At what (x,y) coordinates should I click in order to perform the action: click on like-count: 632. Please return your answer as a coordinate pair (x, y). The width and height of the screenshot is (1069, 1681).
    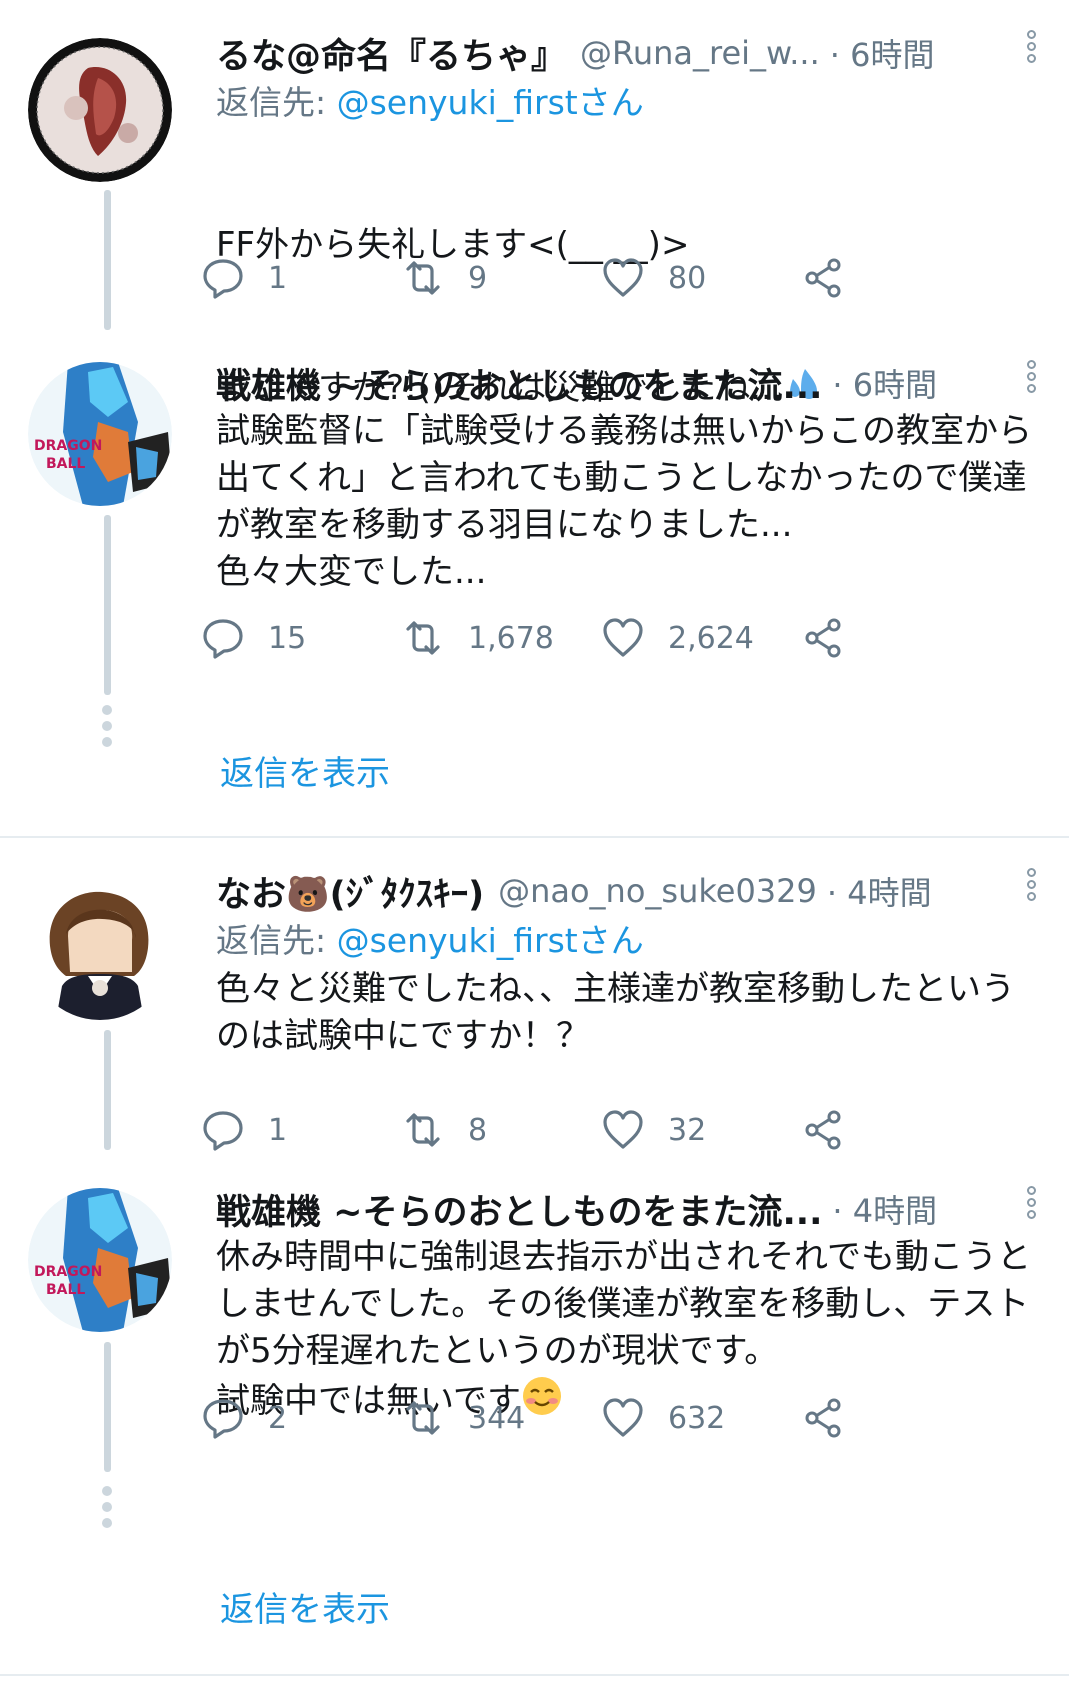
    Looking at the image, I should click on (697, 1418).